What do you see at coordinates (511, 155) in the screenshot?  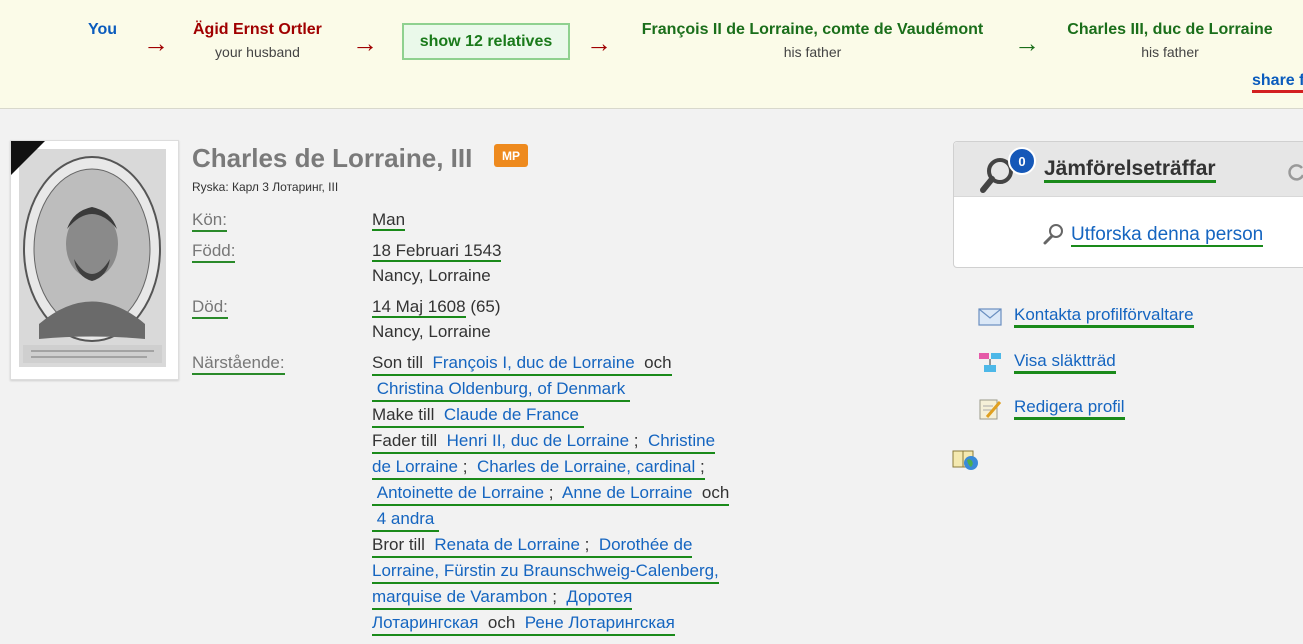 I see `mp-badge: MP` at bounding box center [511, 155].